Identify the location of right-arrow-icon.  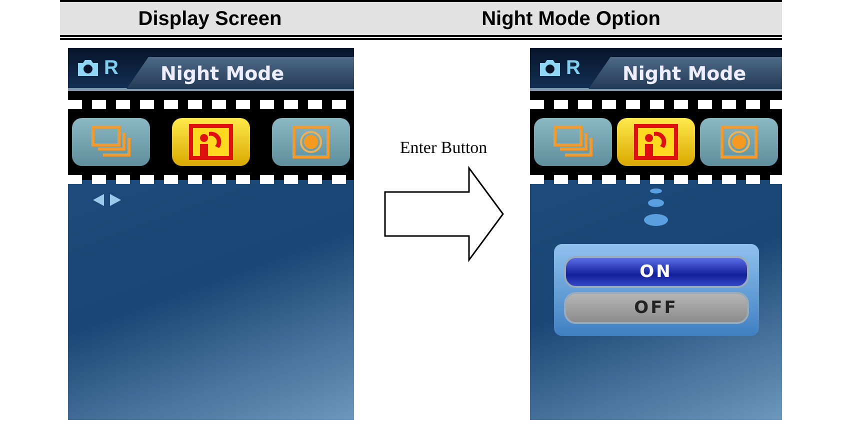
(443, 214).